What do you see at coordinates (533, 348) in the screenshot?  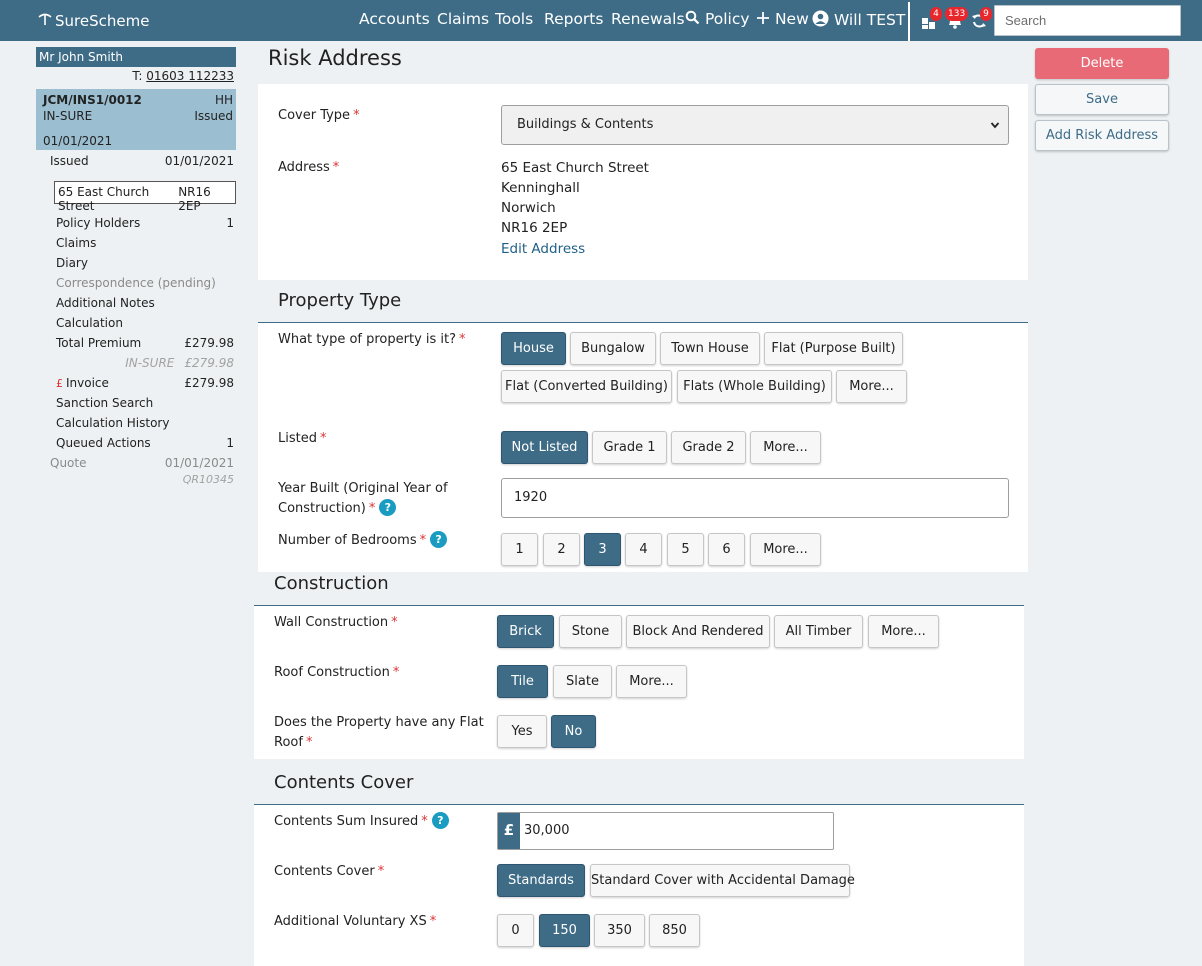 I see `property-house-button: House` at bounding box center [533, 348].